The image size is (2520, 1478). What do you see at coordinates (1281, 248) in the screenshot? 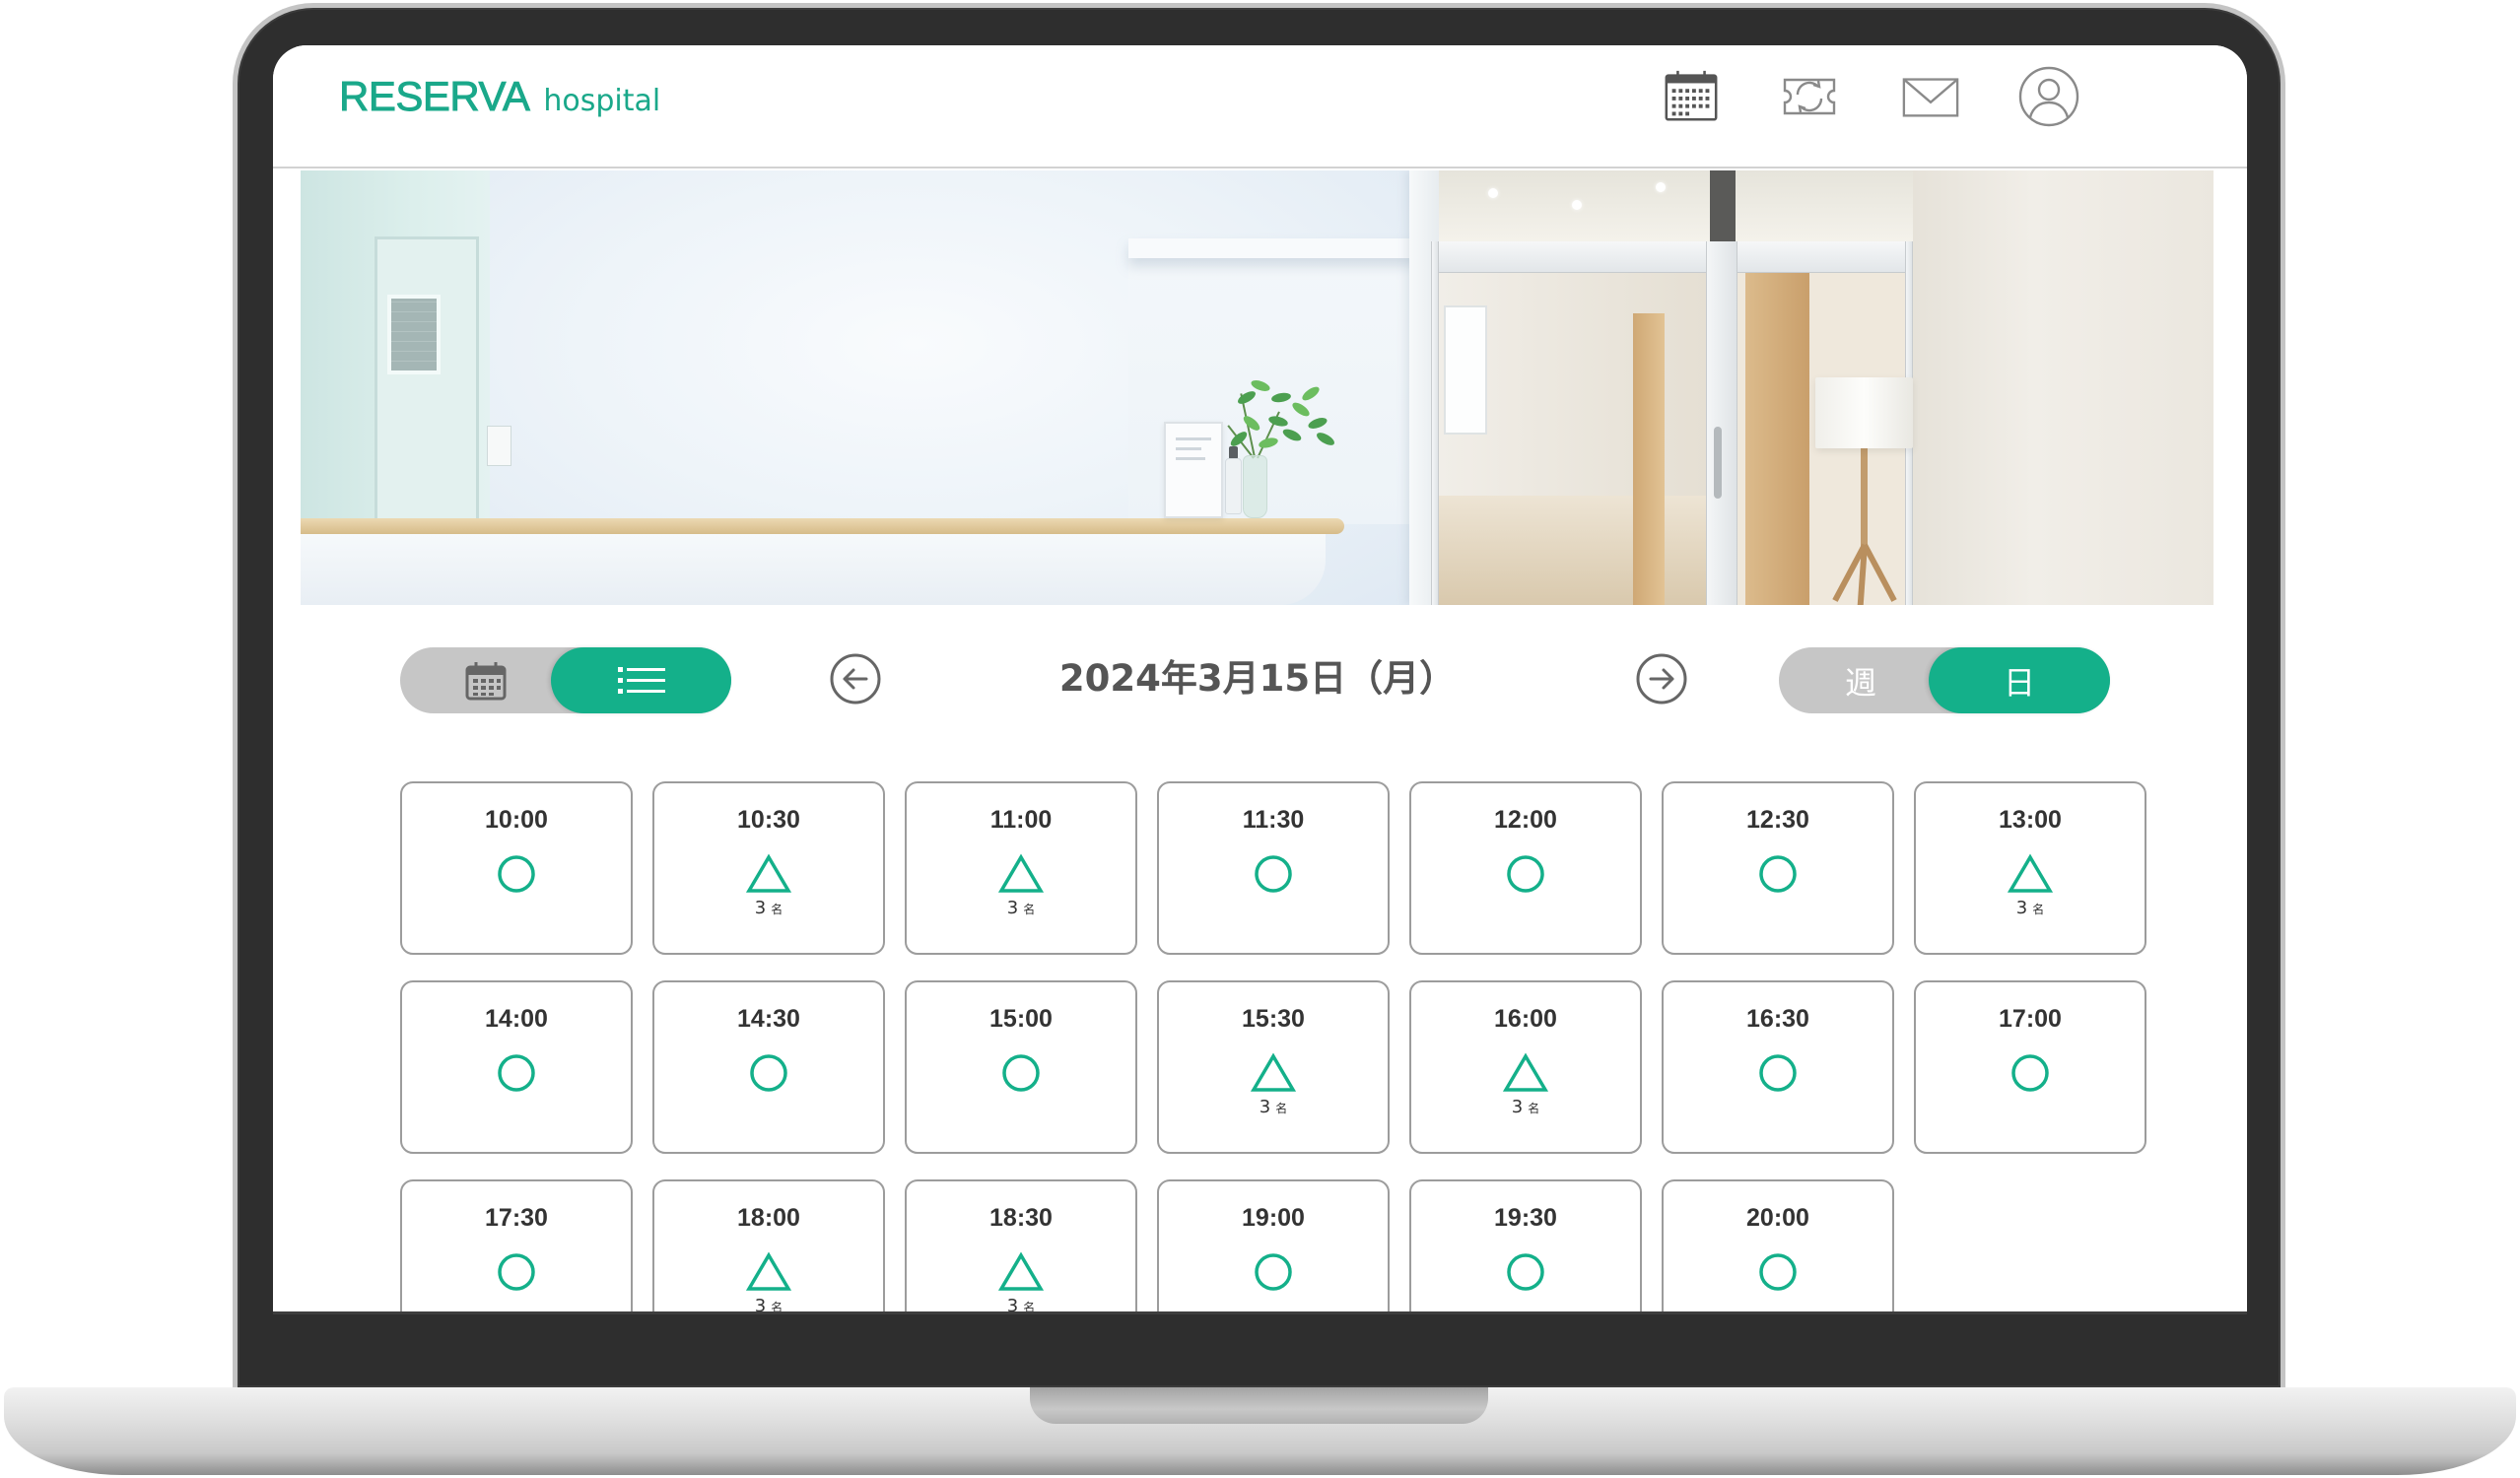
I see `hero-ledge` at bounding box center [1281, 248].